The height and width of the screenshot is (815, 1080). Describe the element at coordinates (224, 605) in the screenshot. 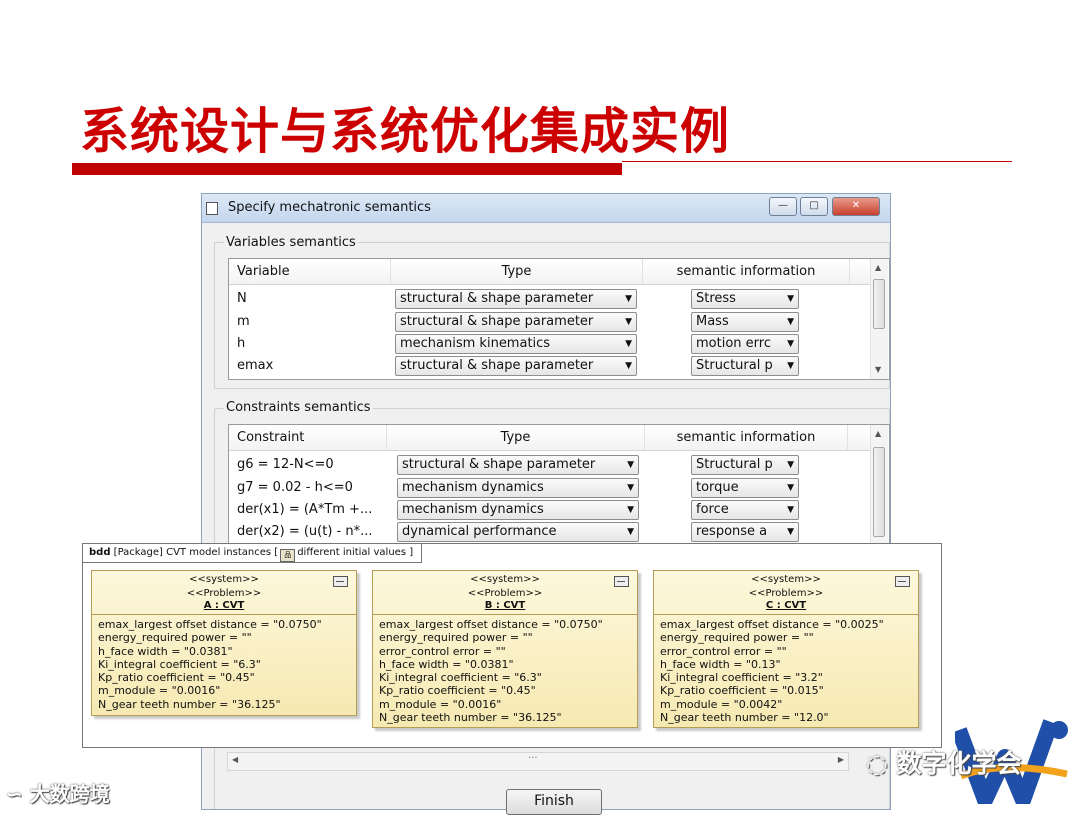

I see `block-name: A : CVT` at that location.